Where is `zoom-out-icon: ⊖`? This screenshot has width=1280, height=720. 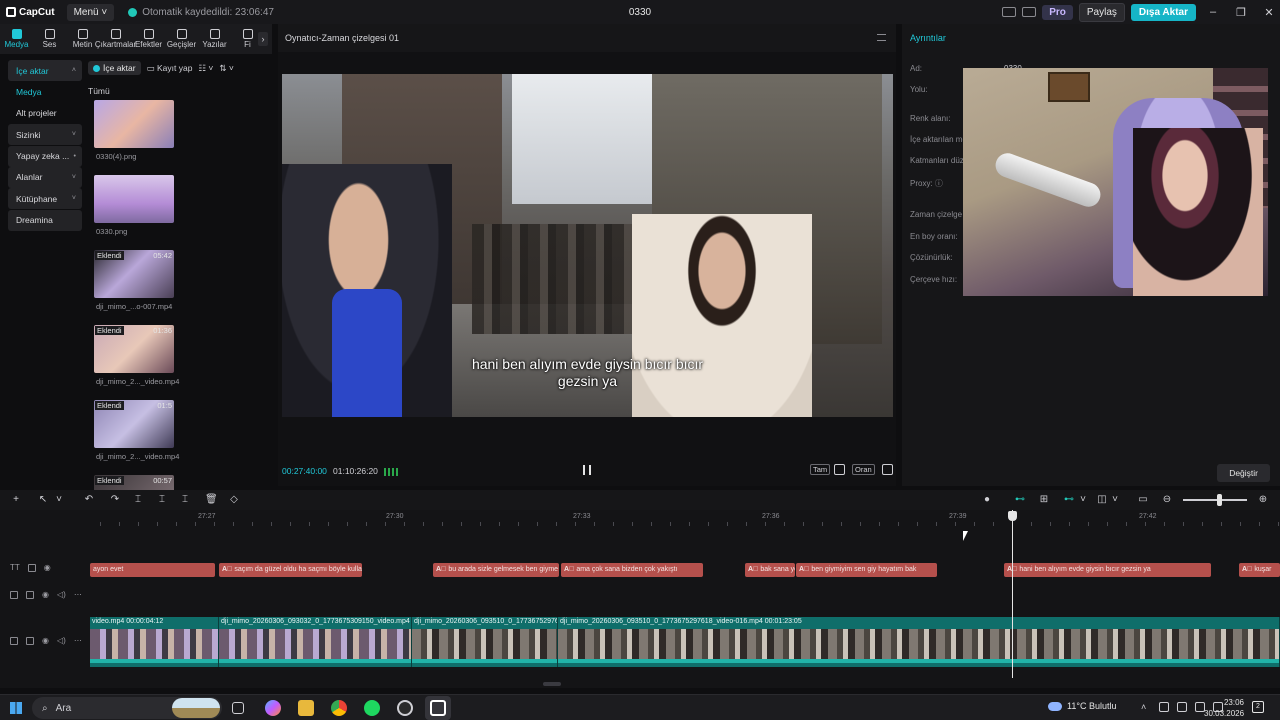
zoom-out-icon: ⊖ is located at coordinates (1167, 500).